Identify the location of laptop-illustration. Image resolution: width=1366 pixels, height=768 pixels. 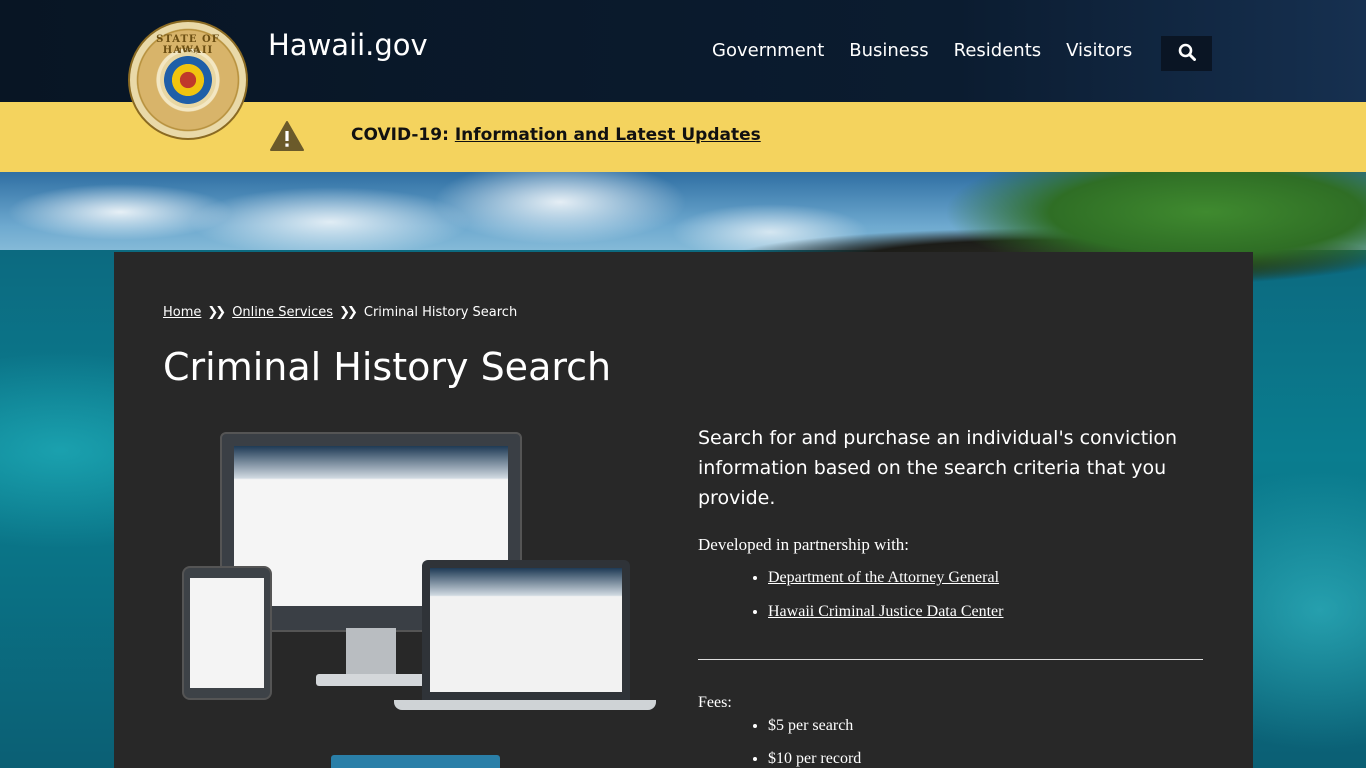
(526, 630).